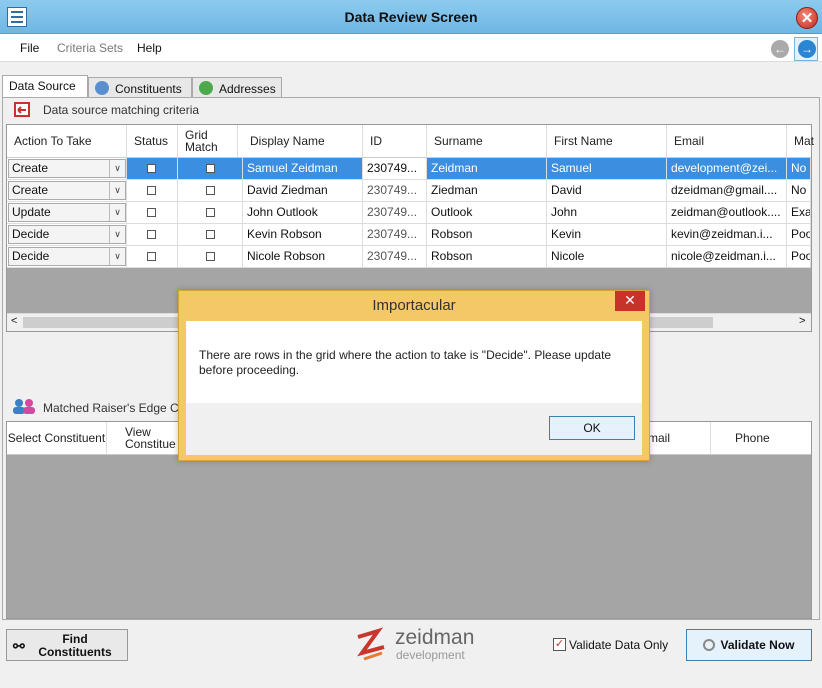 The image size is (822, 688). What do you see at coordinates (29, 48) in the screenshot?
I see `menu-file: File` at bounding box center [29, 48].